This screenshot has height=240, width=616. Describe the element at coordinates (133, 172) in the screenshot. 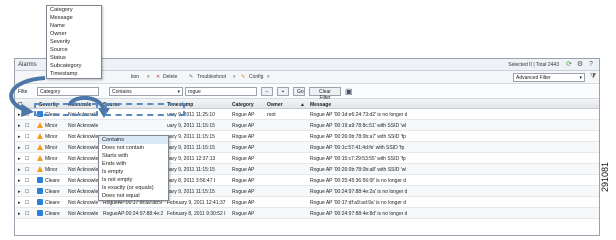

I see `menu-item-is-empty: Is empty` at that location.